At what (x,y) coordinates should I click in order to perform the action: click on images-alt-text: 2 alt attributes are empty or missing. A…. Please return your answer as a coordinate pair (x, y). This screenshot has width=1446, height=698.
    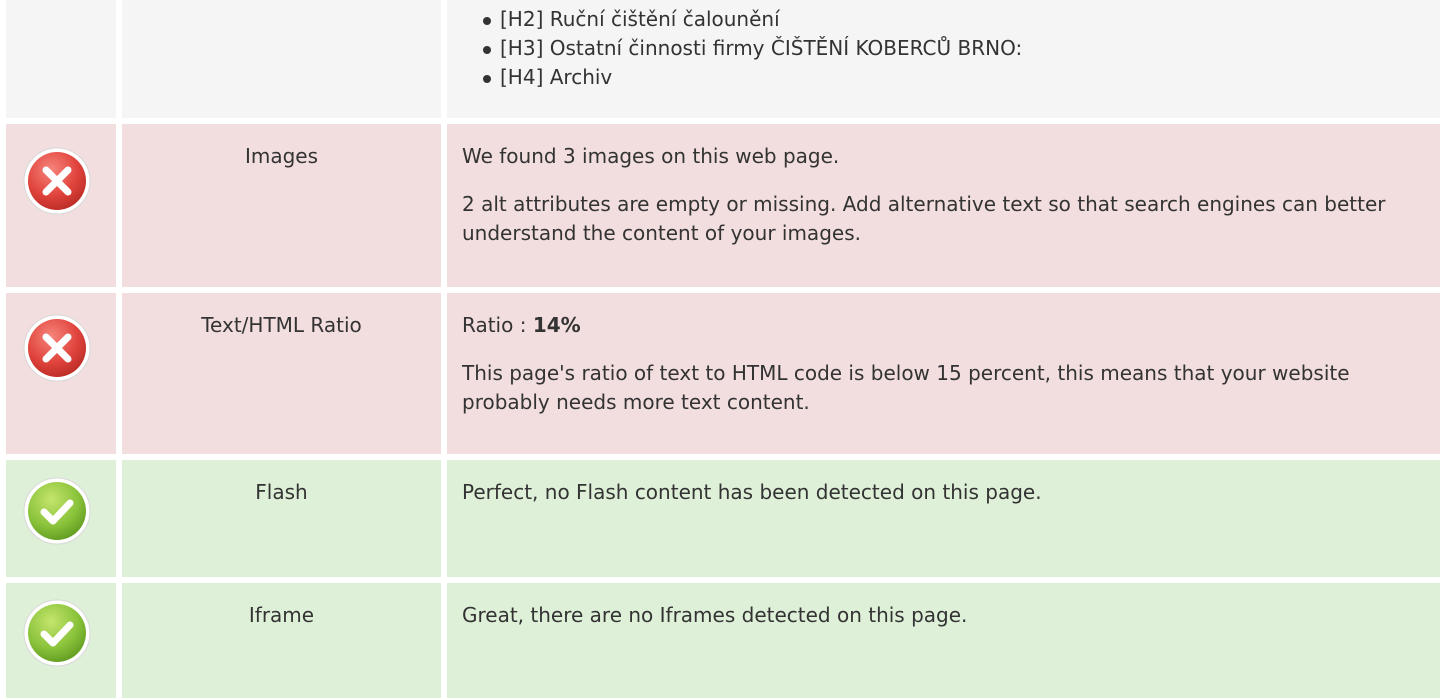
    Looking at the image, I should click on (924, 218).